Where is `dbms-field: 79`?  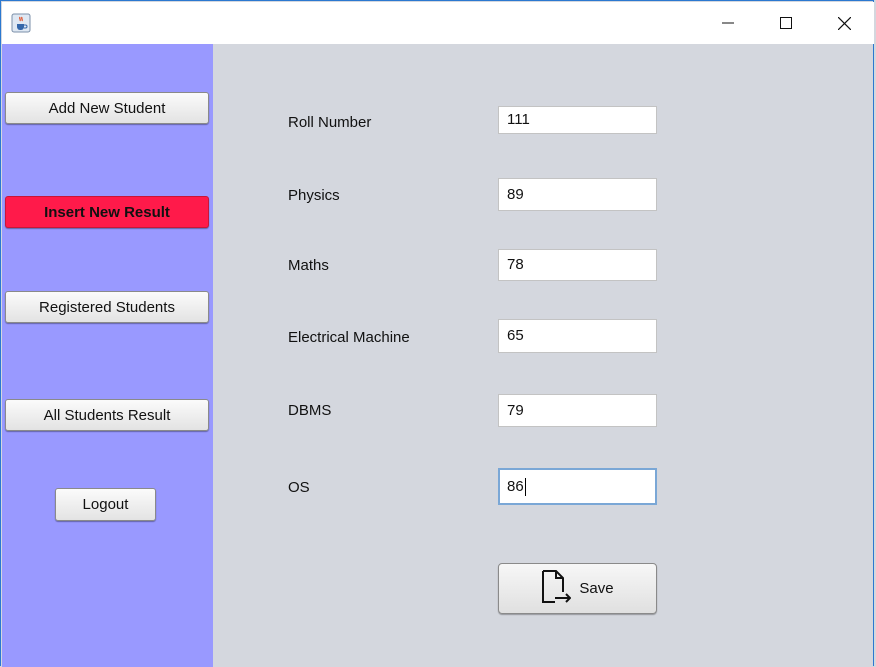 dbms-field: 79 is located at coordinates (577, 410).